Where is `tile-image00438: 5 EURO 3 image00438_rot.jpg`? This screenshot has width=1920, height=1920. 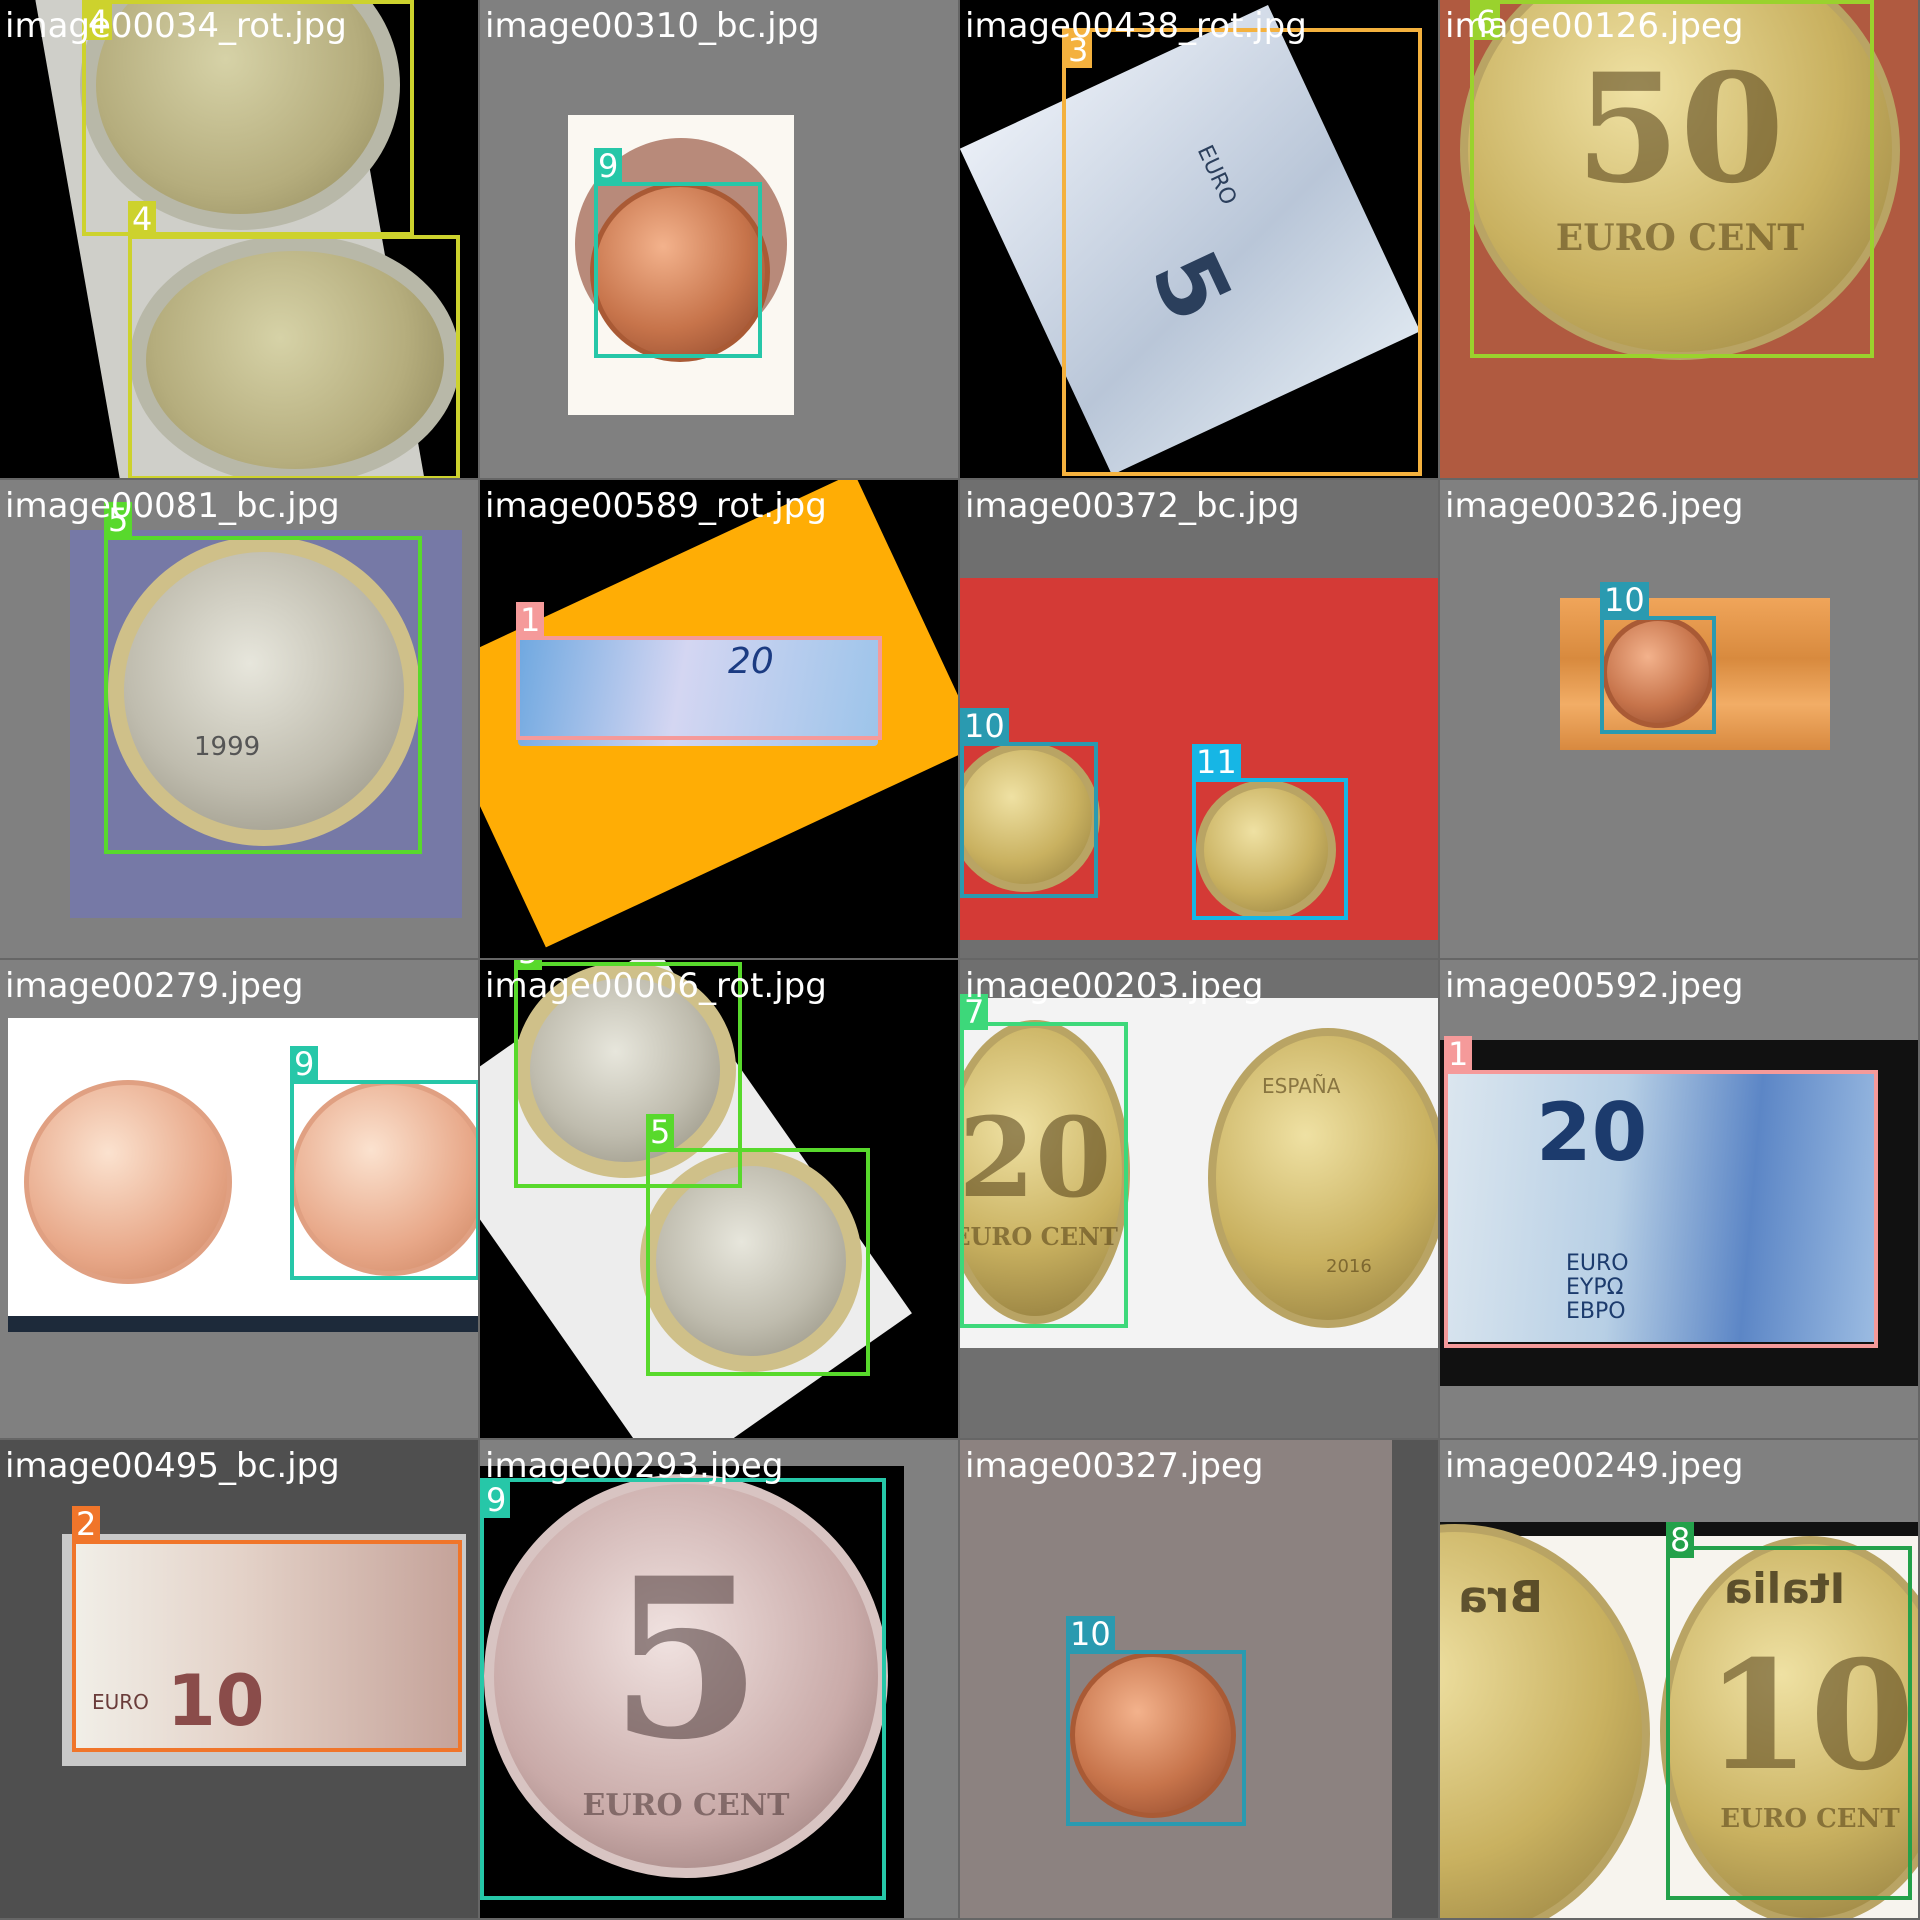
tile-image00438: 5 EURO 3 image00438_rot.jpg is located at coordinates (1200, 240).